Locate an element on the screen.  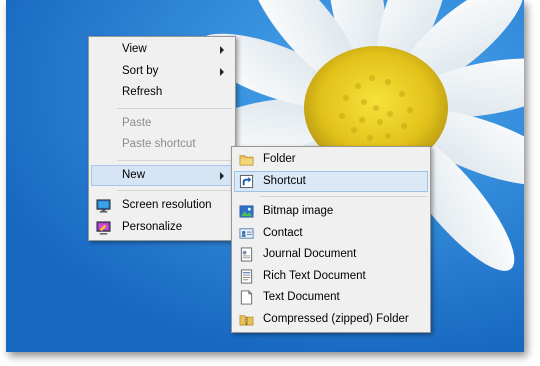
menu-item-paste-shortcut: Paste shortcut is located at coordinates (162, 145).